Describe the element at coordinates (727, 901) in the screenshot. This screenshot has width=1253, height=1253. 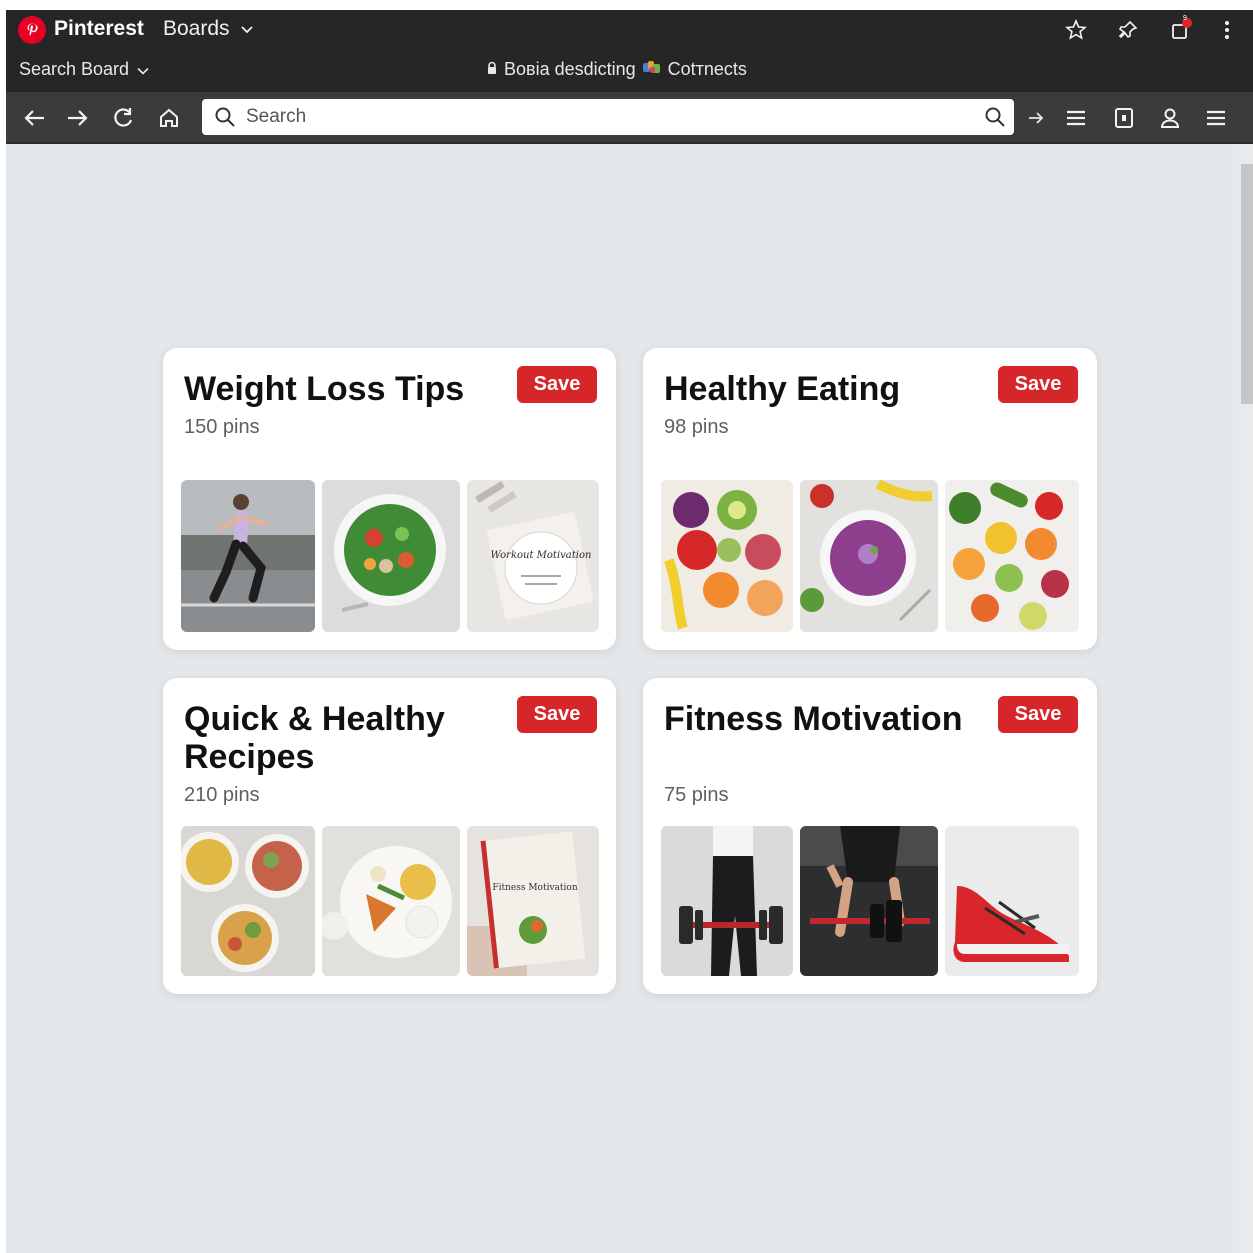
I see `dumbbell-lift-photo` at that location.